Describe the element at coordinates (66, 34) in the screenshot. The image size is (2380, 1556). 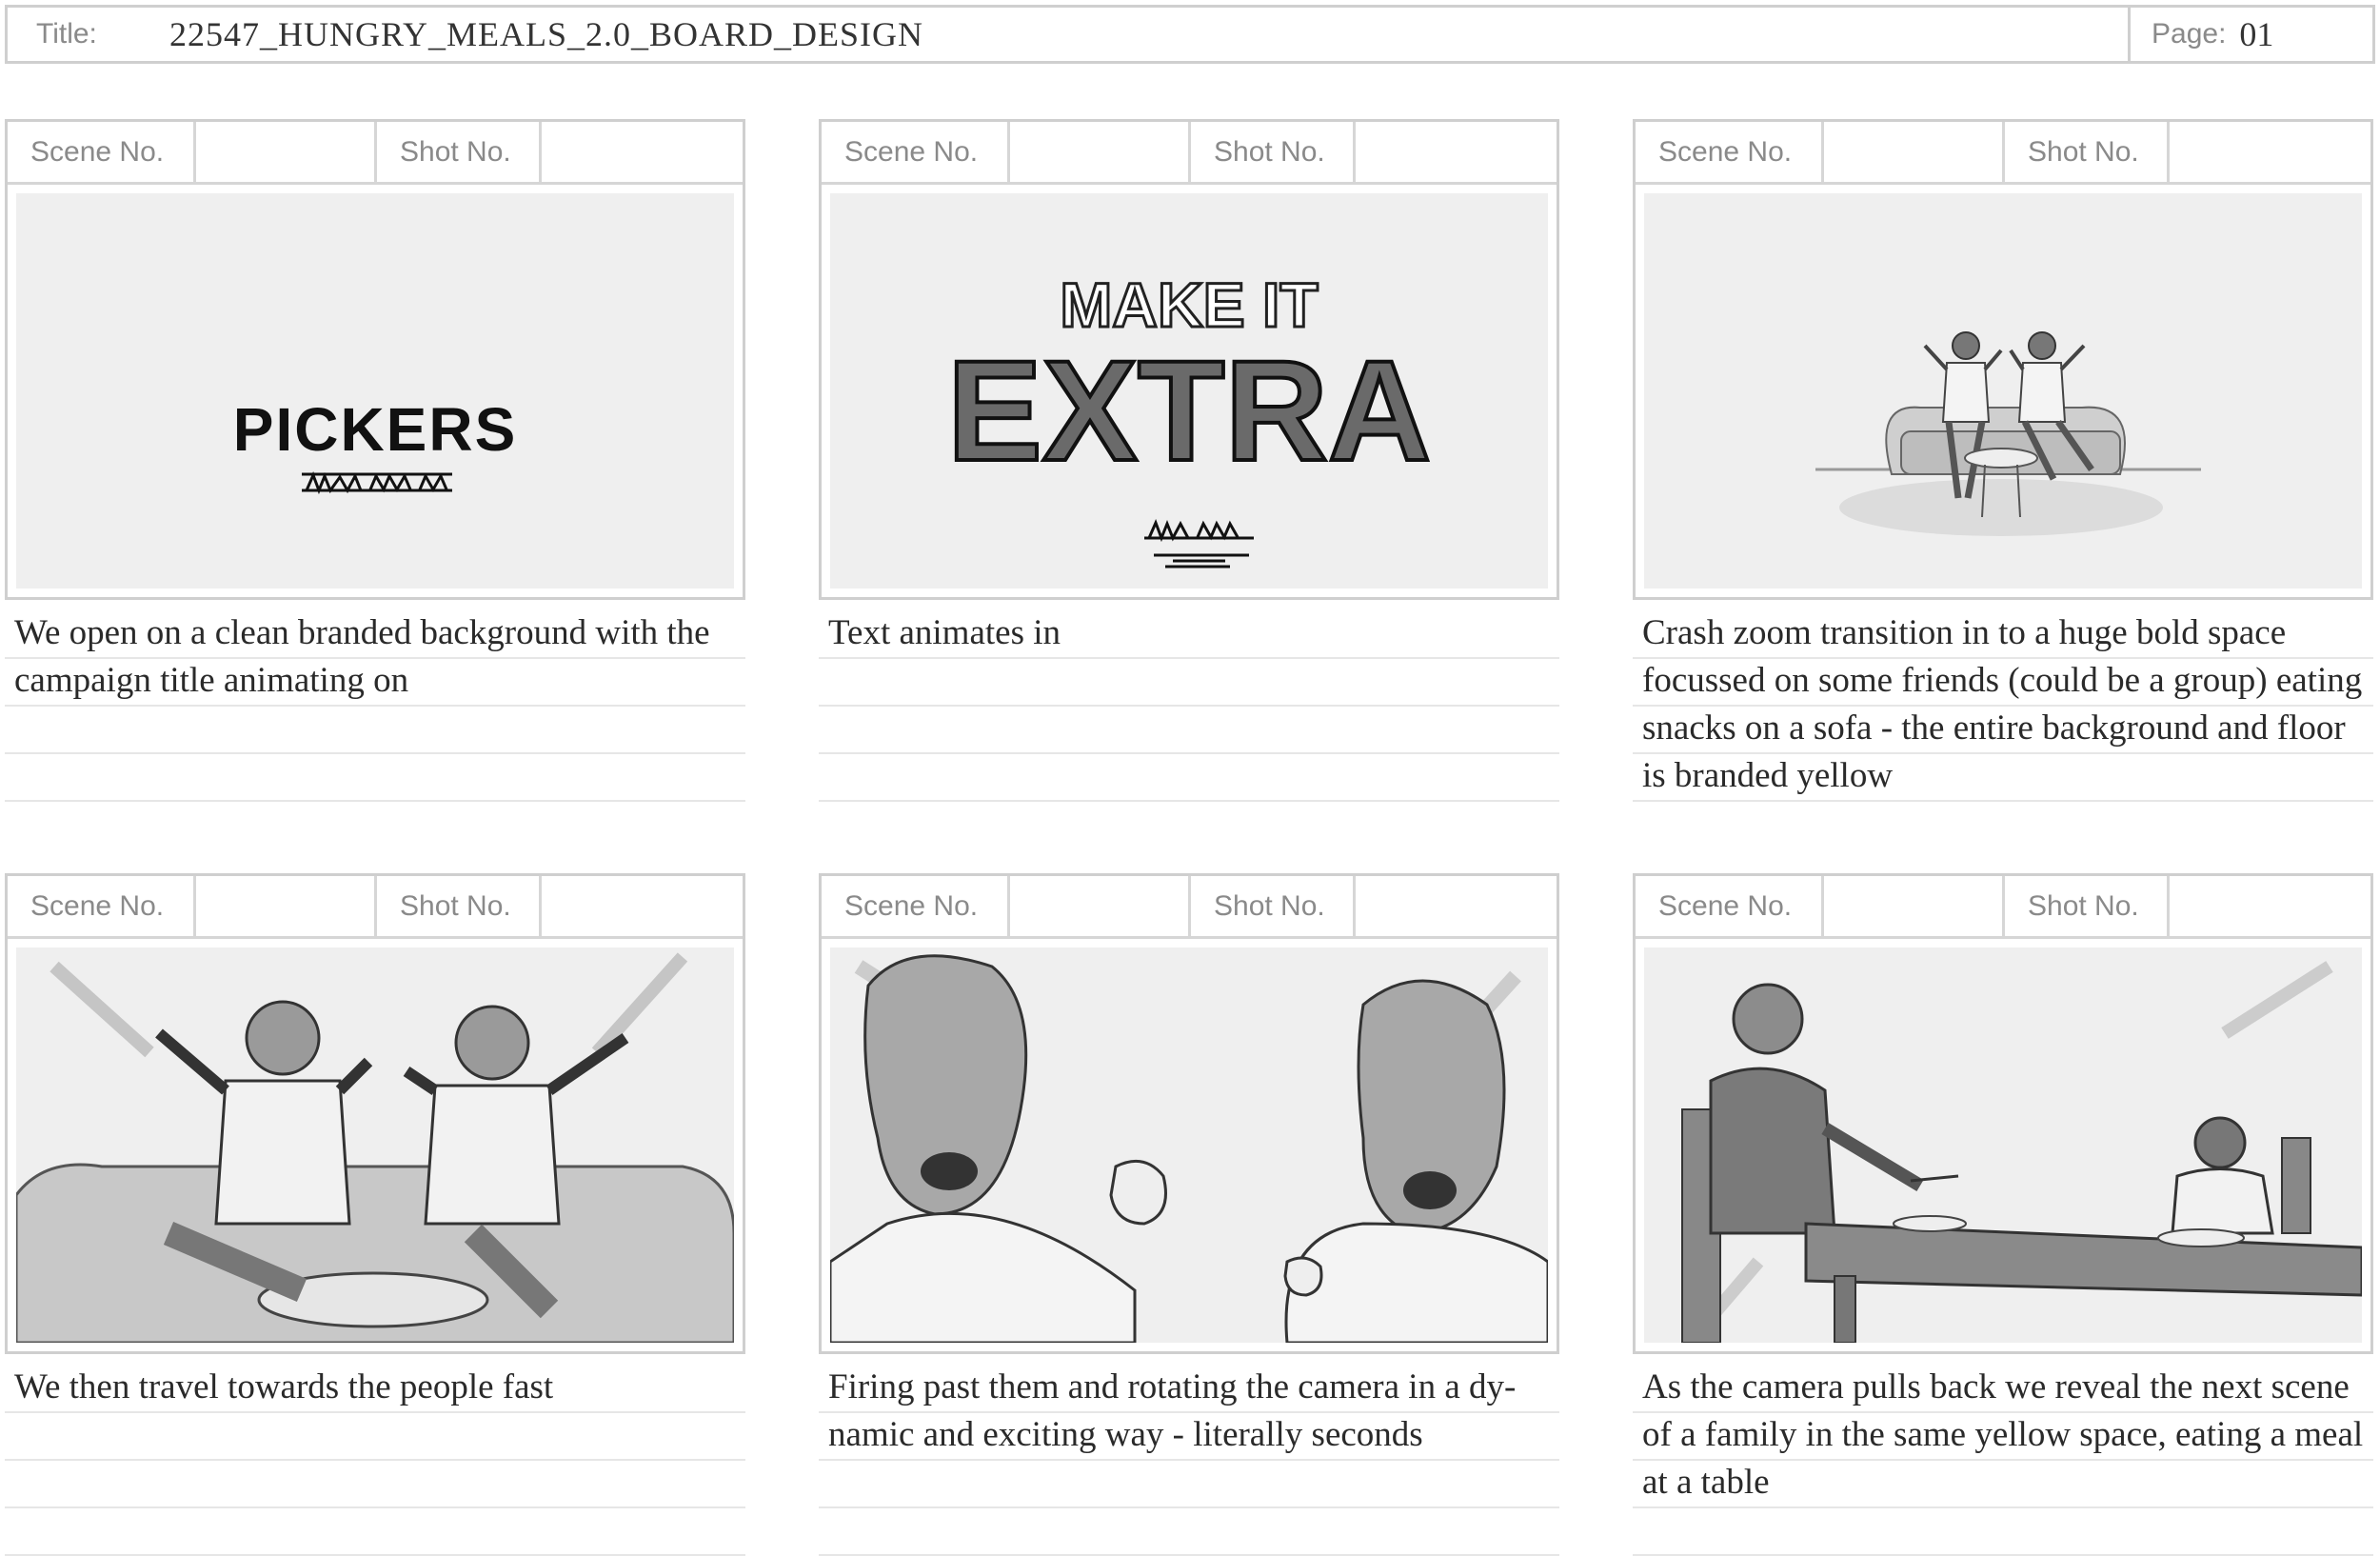
I see `title-label: Title:` at that location.